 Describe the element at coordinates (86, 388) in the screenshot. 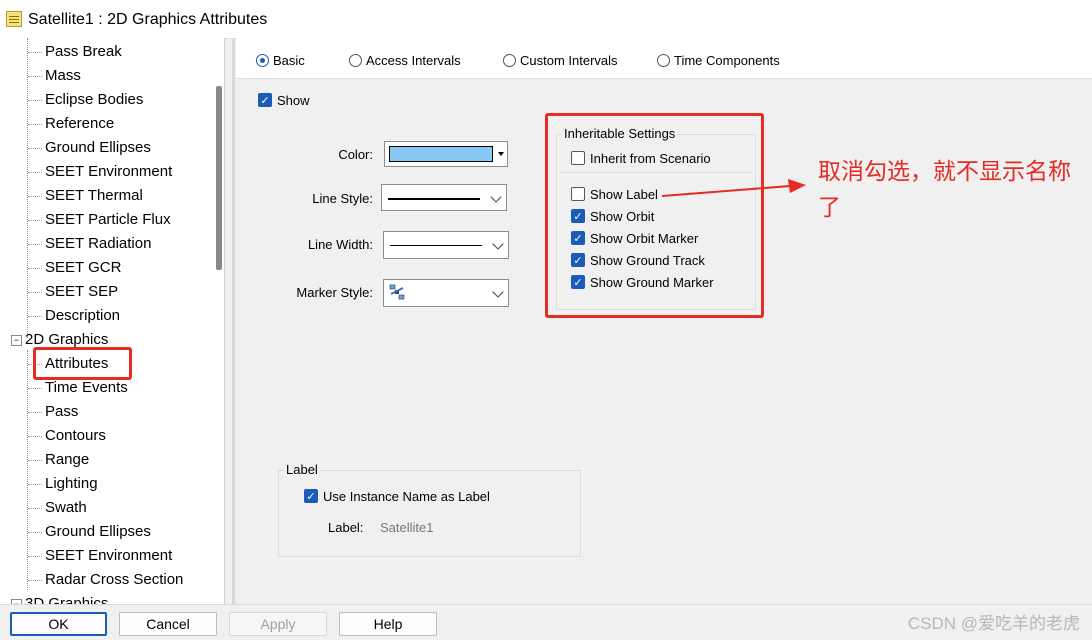

I see `tree-item-time-events: Time Events` at that location.